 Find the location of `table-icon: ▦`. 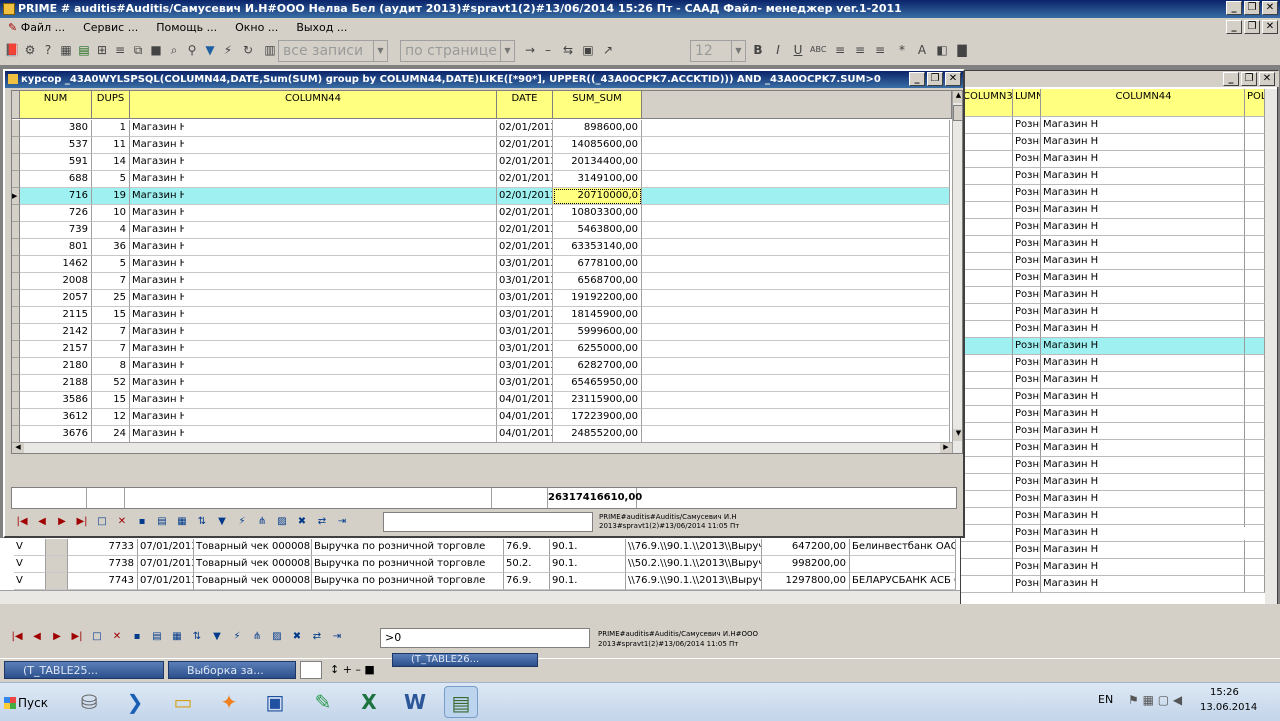

table-icon: ▦ is located at coordinates (182, 522).